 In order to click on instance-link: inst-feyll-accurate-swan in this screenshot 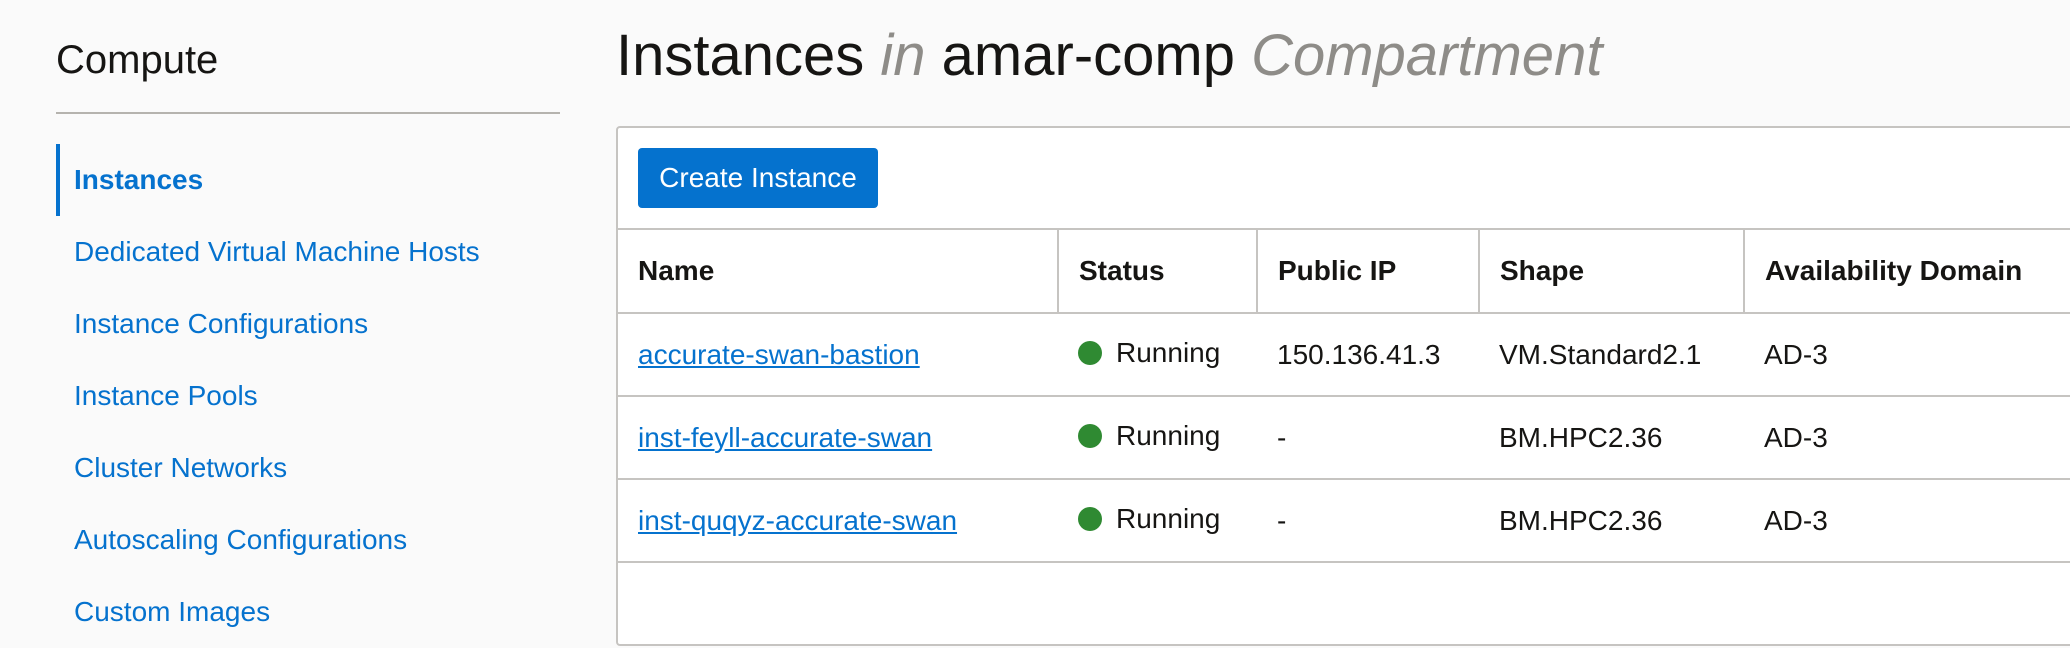, I will do `click(785, 437)`.